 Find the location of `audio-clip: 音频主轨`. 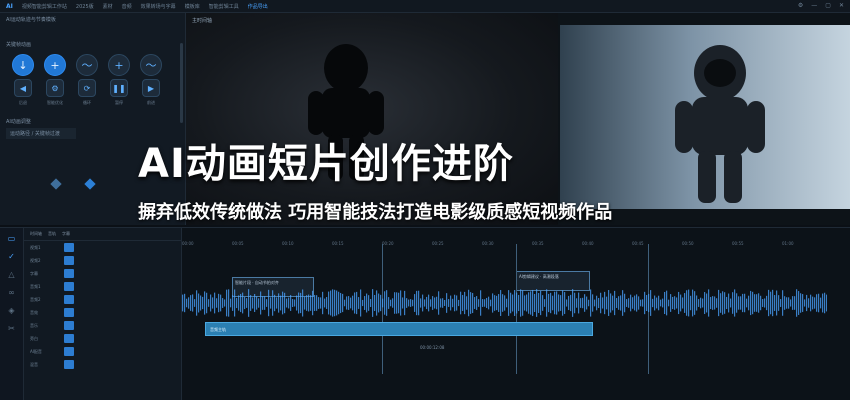

audio-clip: 音频主轨 is located at coordinates (399, 329).